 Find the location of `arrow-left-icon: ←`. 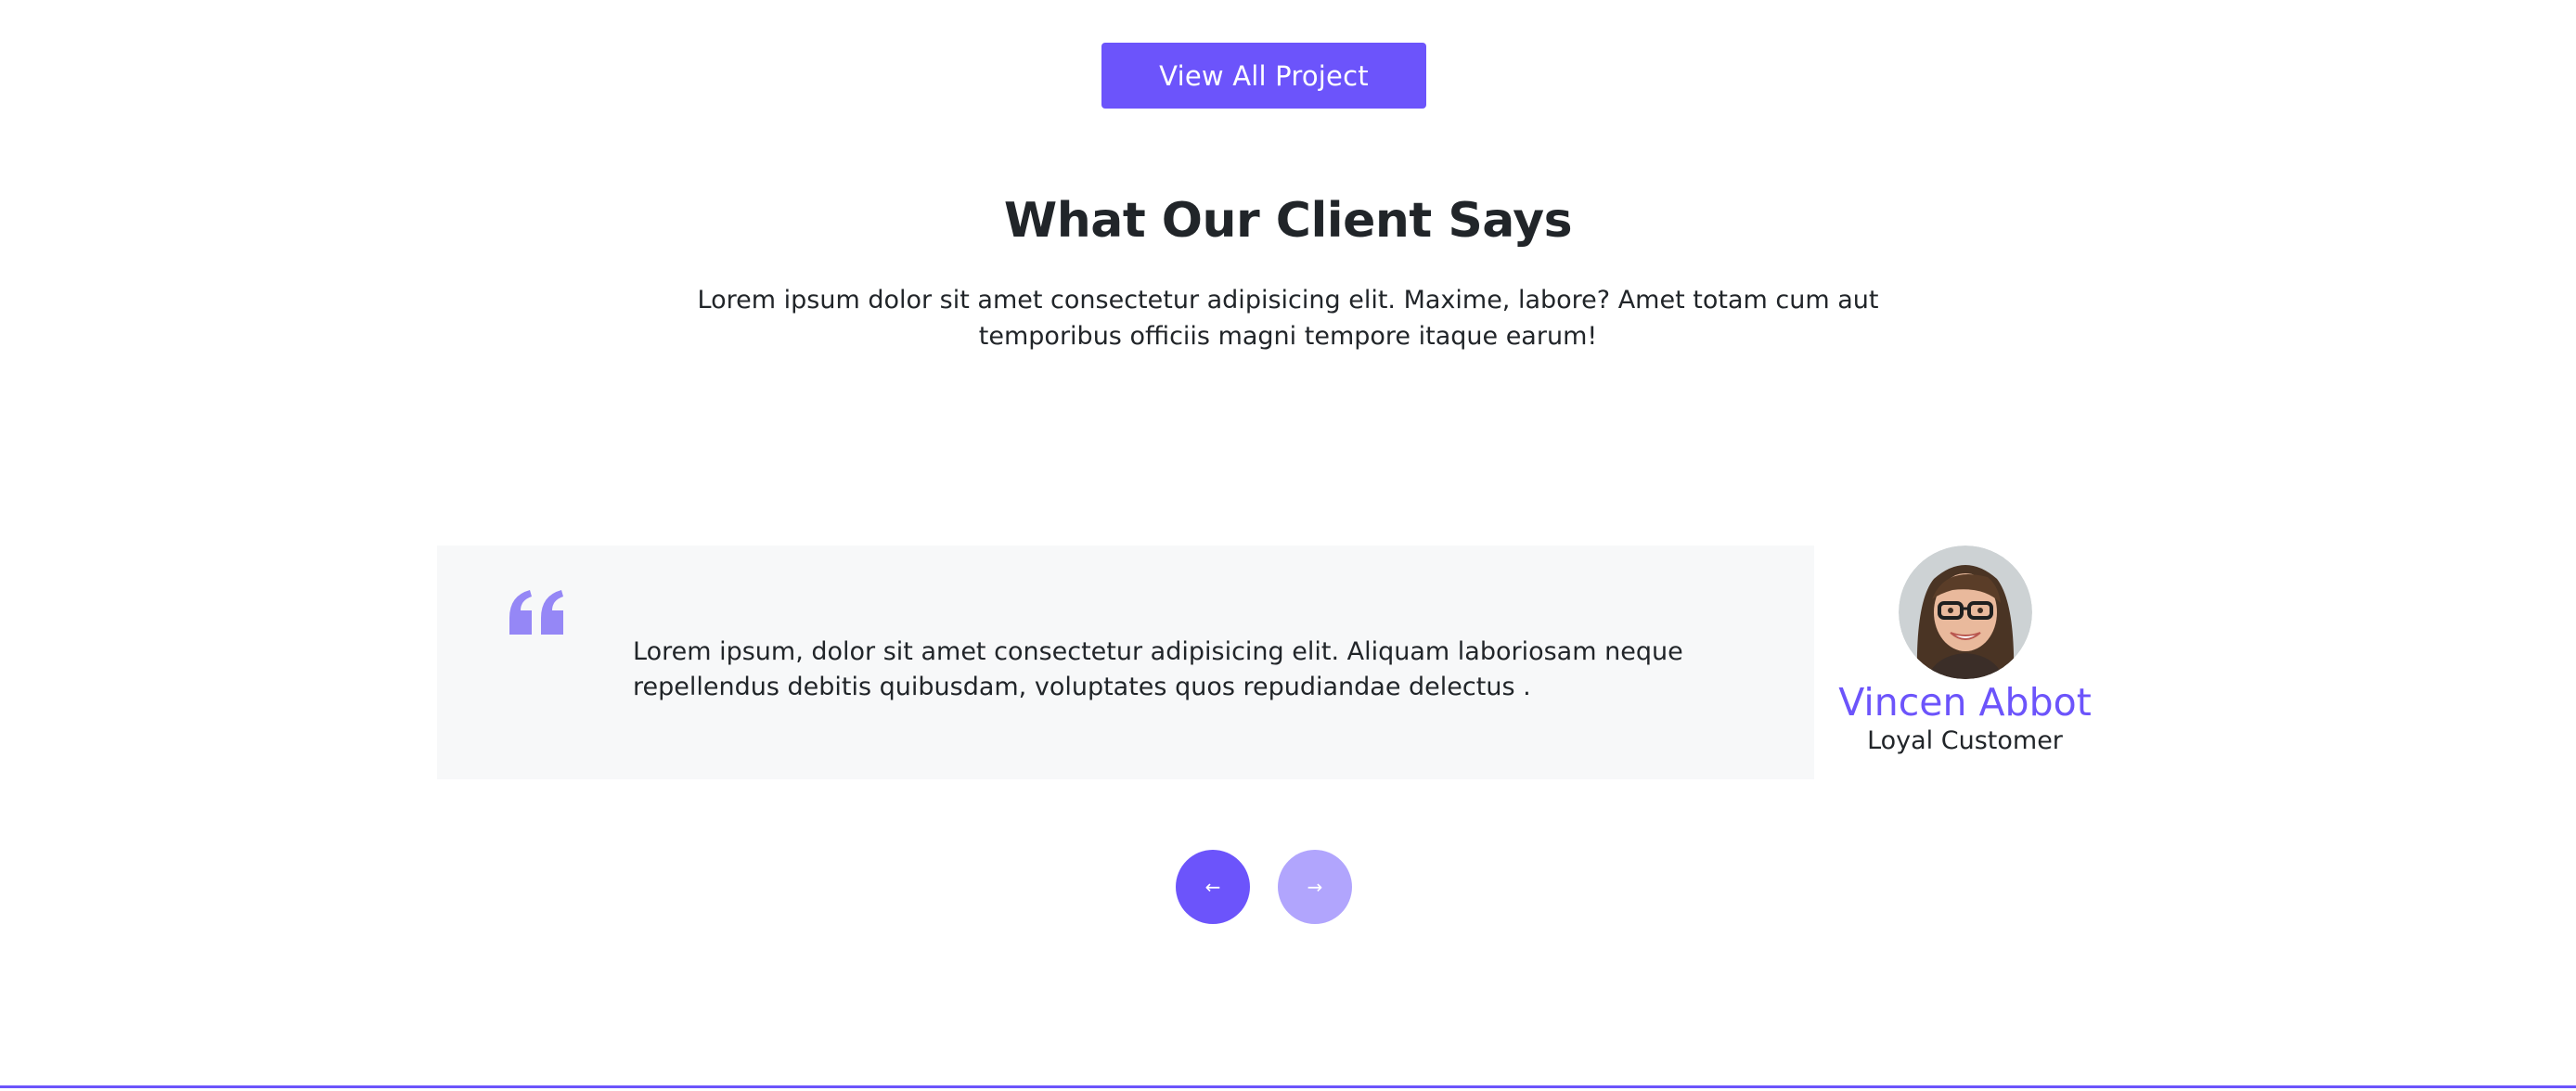

arrow-left-icon: ← is located at coordinates (1212, 887).